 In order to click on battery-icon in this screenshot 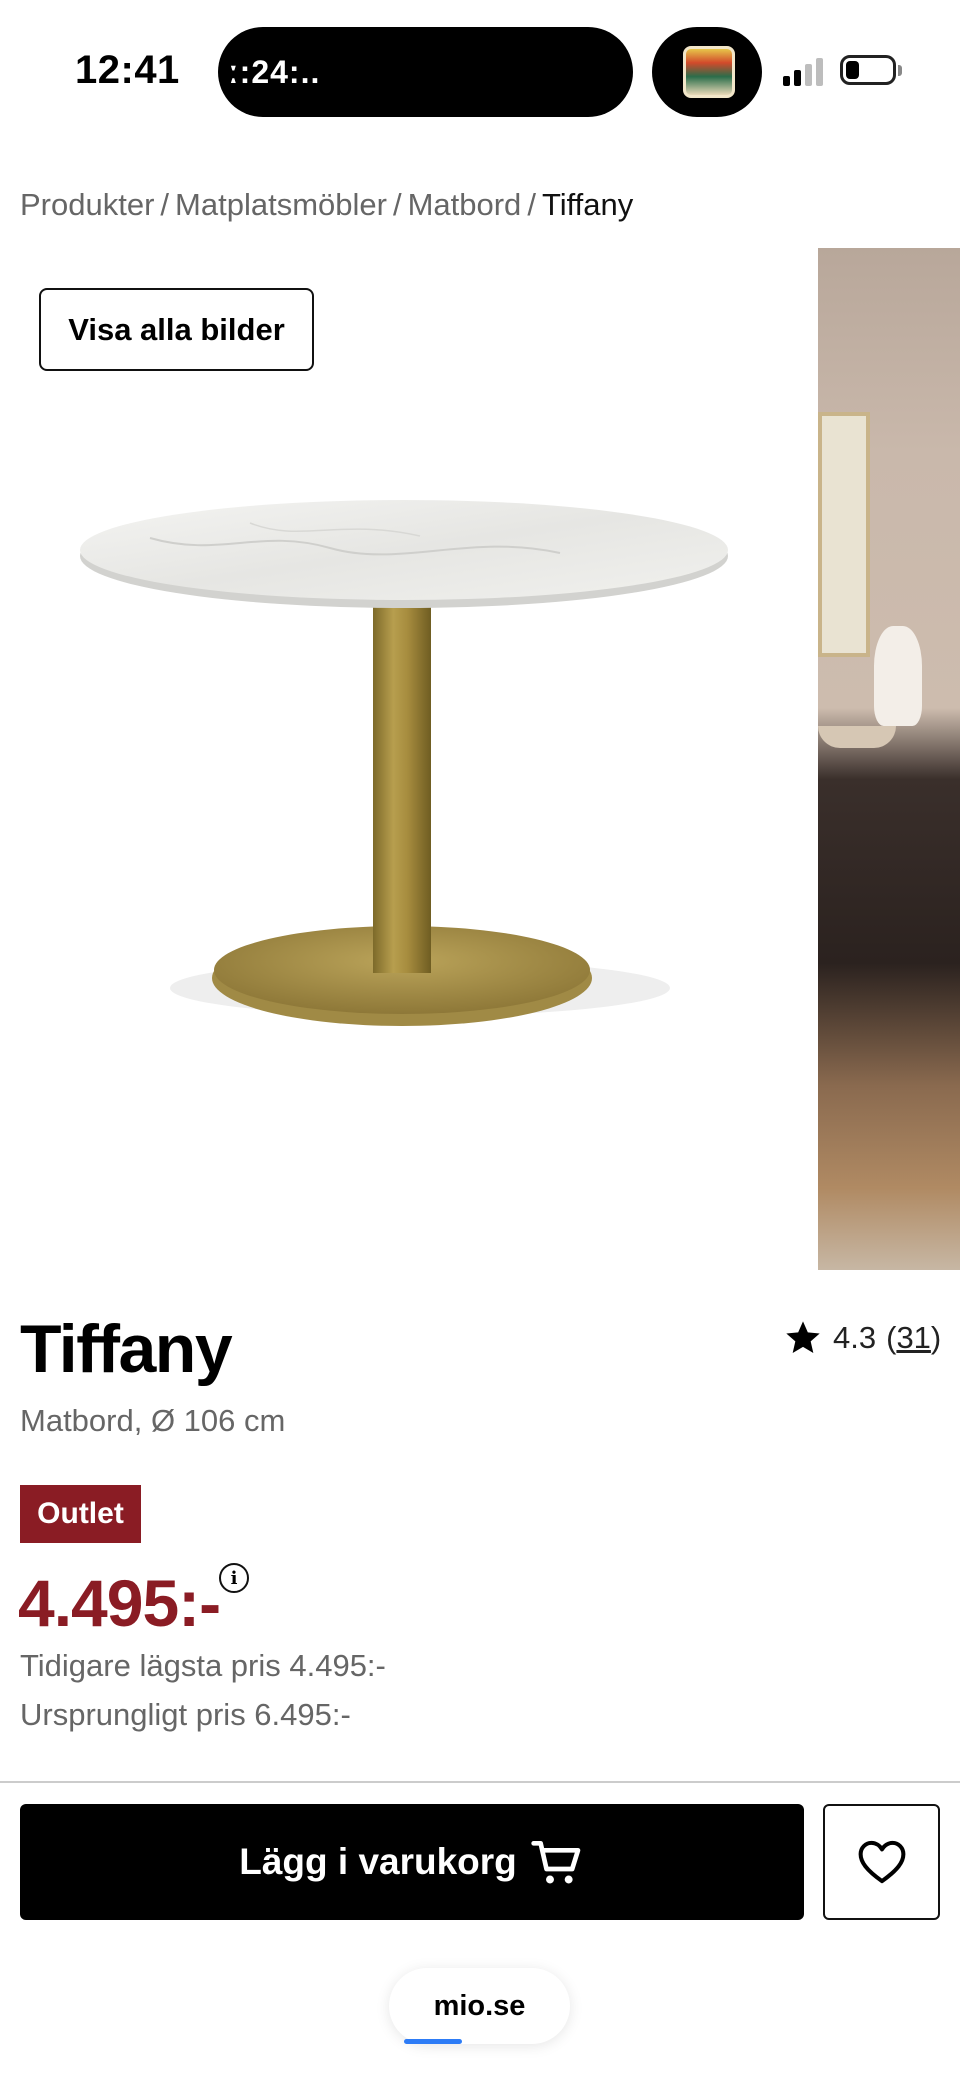, I will do `click(868, 70)`.